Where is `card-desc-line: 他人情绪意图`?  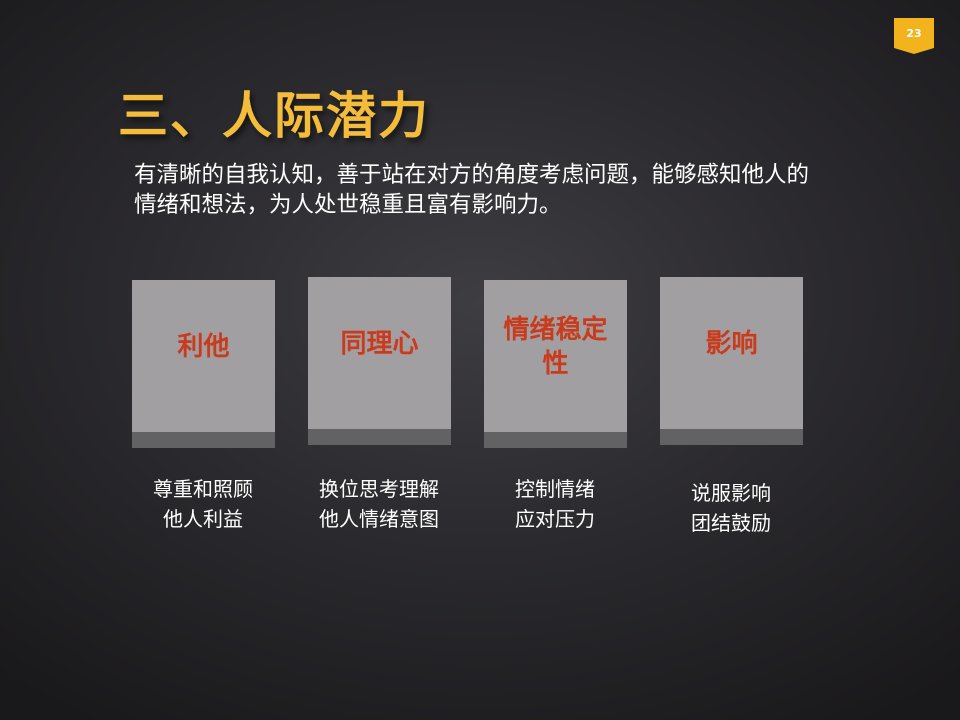 card-desc-line: 他人情绪意图 is located at coordinates (379, 519).